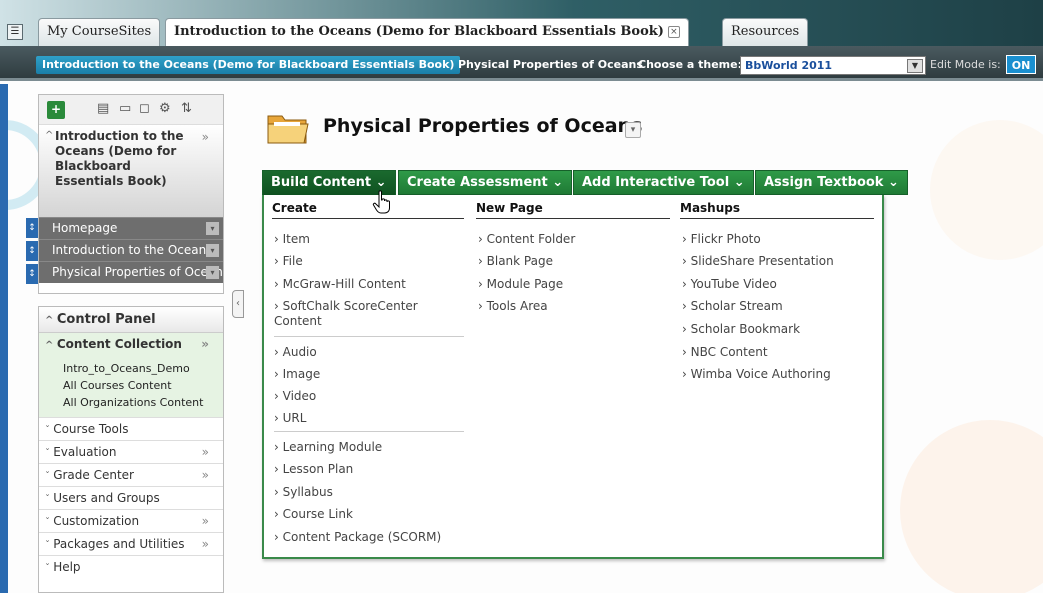 Image resolution: width=1043 pixels, height=593 pixels. What do you see at coordinates (673, 31) in the screenshot?
I see `close-tab-icon: ×` at bounding box center [673, 31].